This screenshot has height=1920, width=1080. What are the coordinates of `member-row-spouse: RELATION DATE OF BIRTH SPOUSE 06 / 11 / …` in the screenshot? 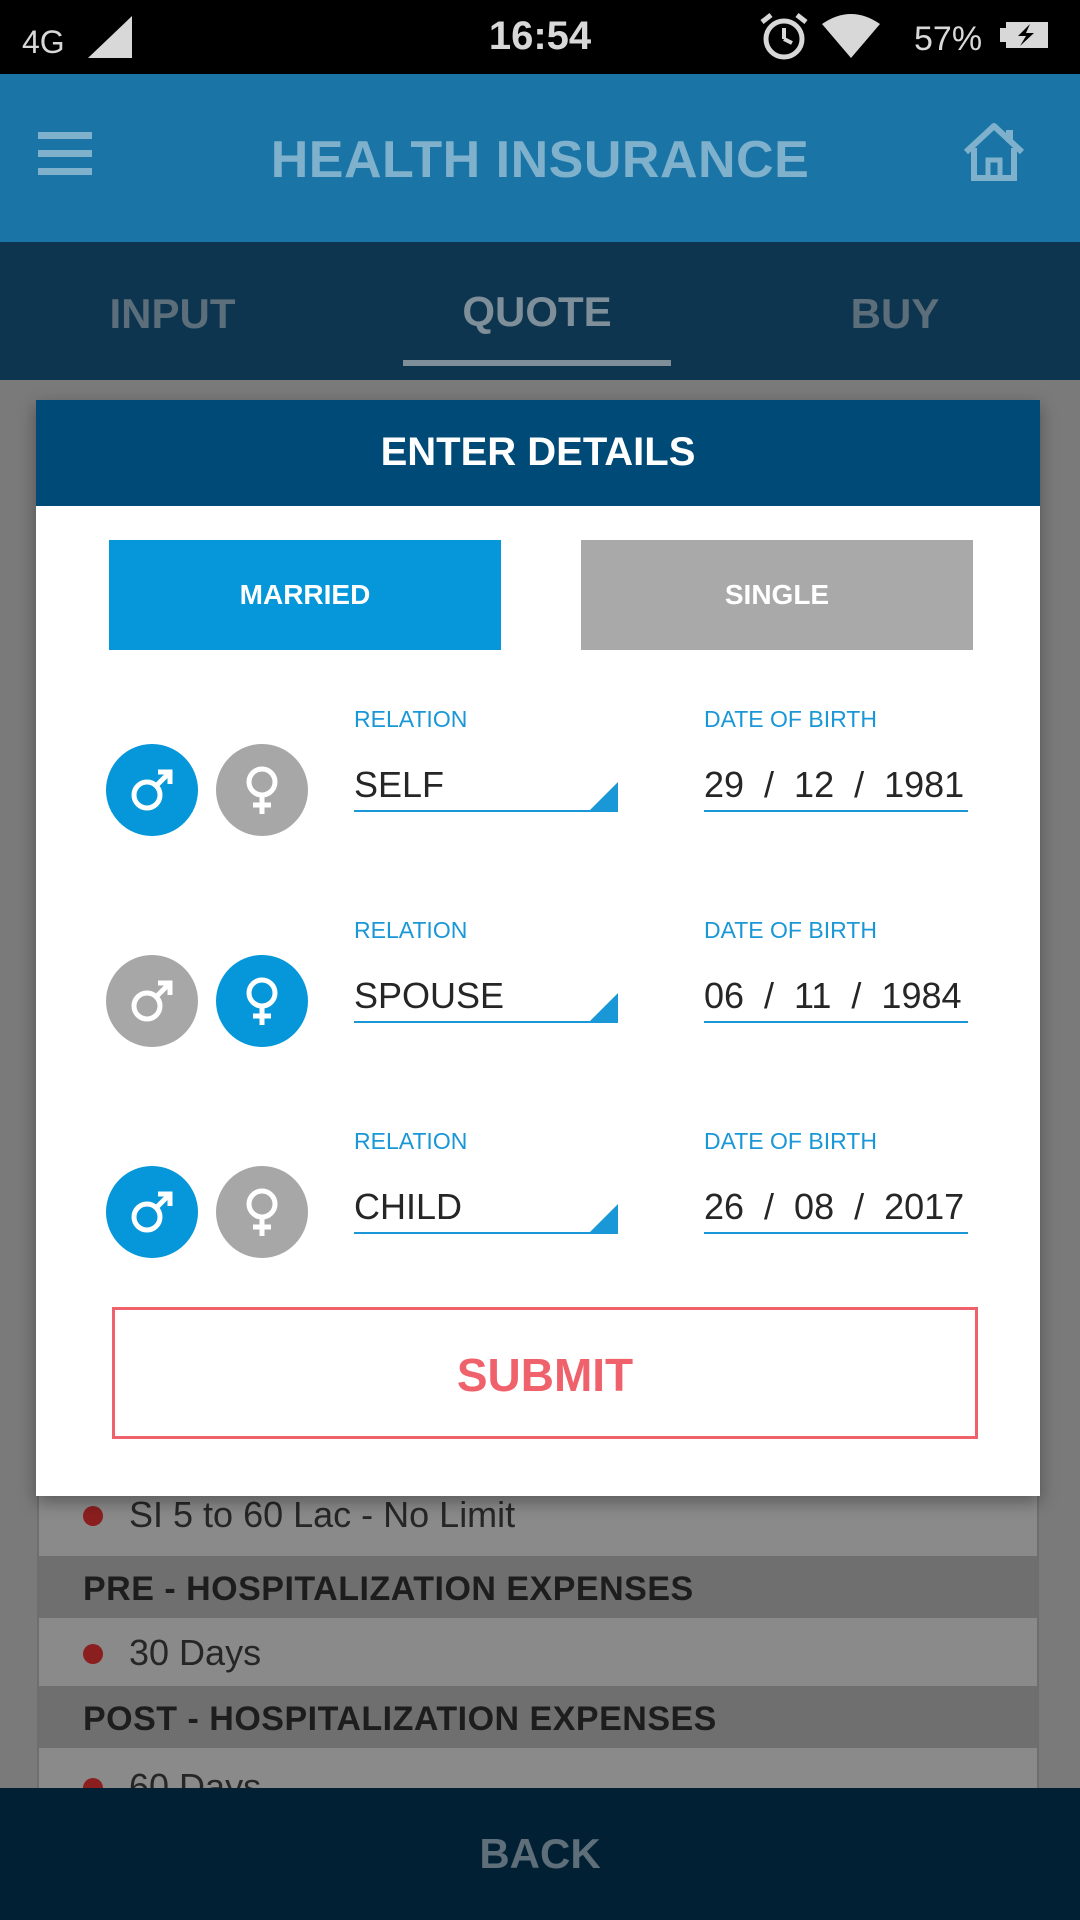 It's located at (538, 982).